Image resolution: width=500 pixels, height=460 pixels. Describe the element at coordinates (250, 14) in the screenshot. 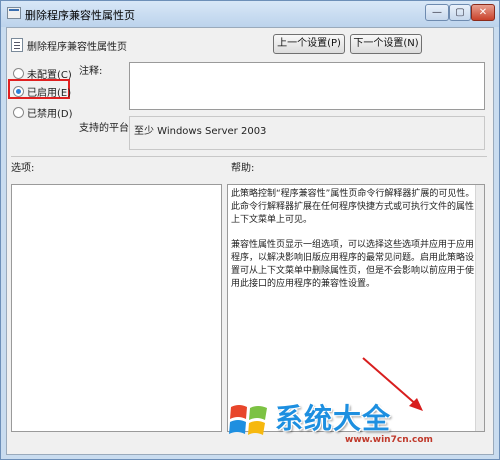

I see `title-bar: 删除程序兼容性属性页 — ▢ ✕` at that location.